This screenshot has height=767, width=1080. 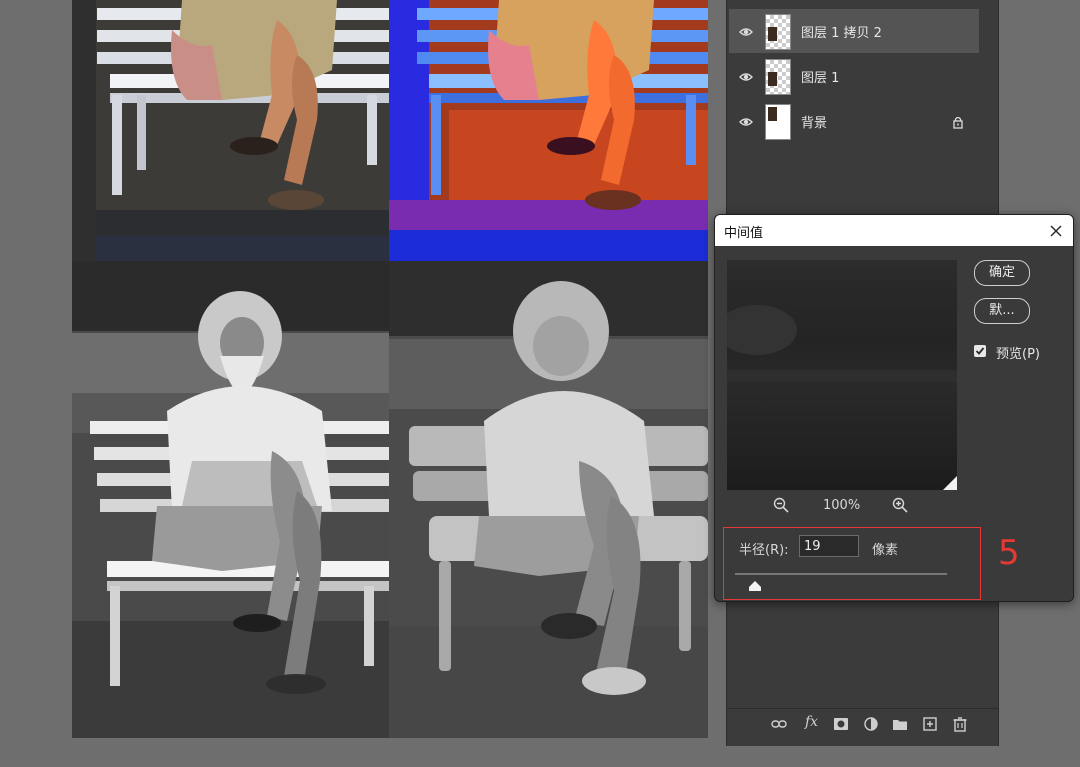 I want to click on layer-name: 图层 1, so click(x=820, y=76).